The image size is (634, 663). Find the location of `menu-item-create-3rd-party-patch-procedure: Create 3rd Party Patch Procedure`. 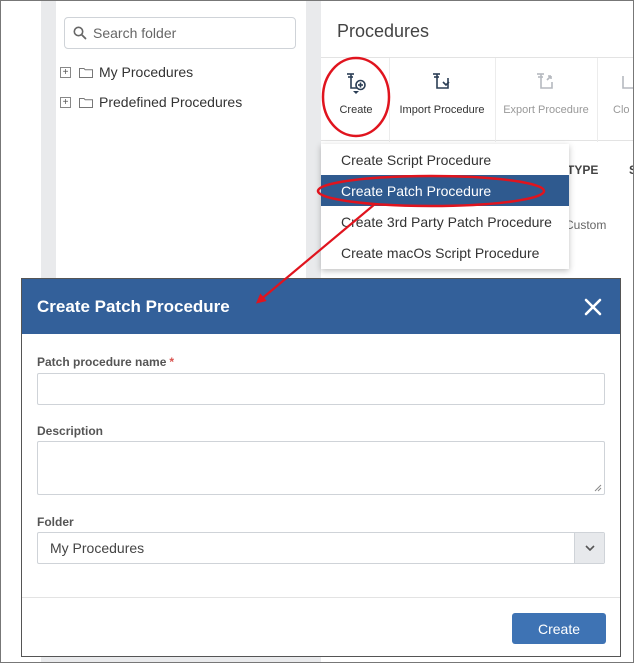

menu-item-create-3rd-party-patch-procedure: Create 3rd Party Patch Procedure is located at coordinates (445, 221).